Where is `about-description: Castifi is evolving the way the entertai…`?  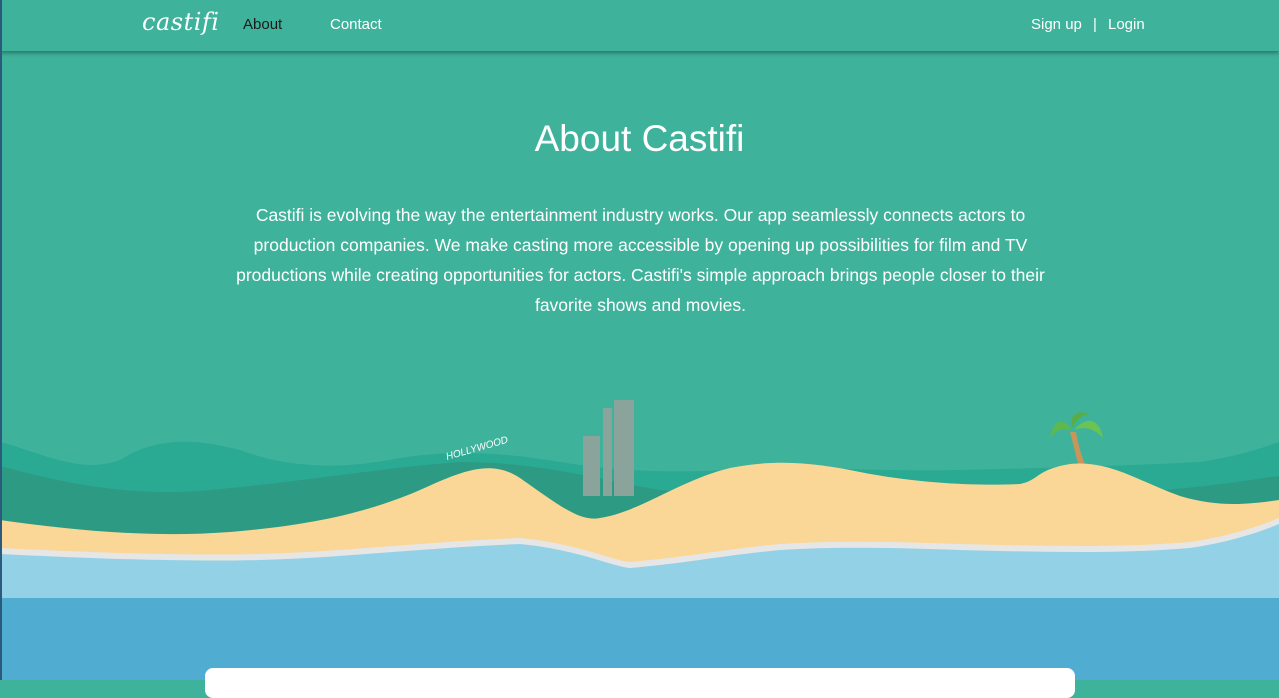 about-description: Castifi is evolving the way the entertai… is located at coordinates (640, 260).